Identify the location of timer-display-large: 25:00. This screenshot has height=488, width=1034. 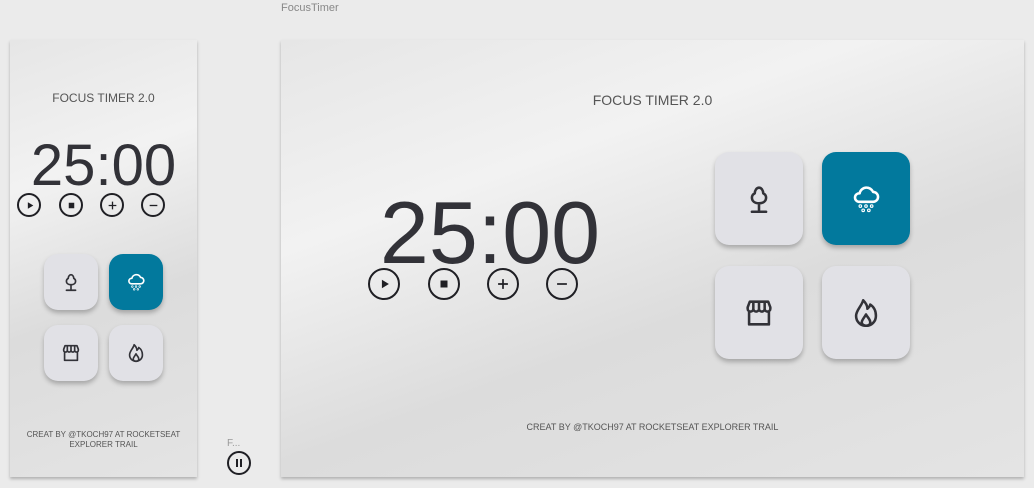
(490, 233).